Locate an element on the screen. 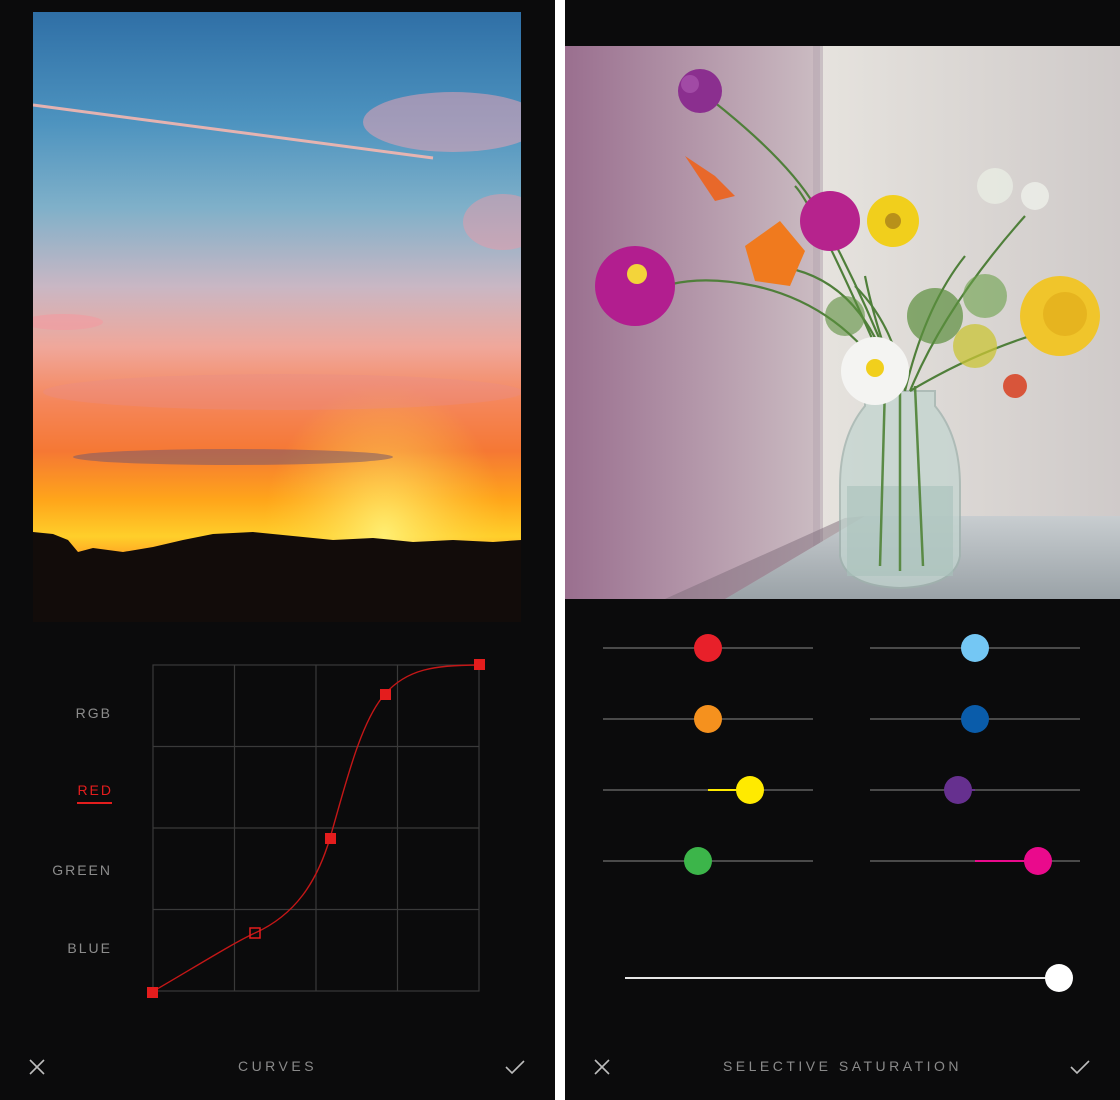 This screenshot has height=1100, width=1120. tool-title: SELECTIVE SATURATION is located at coordinates (842, 1066).